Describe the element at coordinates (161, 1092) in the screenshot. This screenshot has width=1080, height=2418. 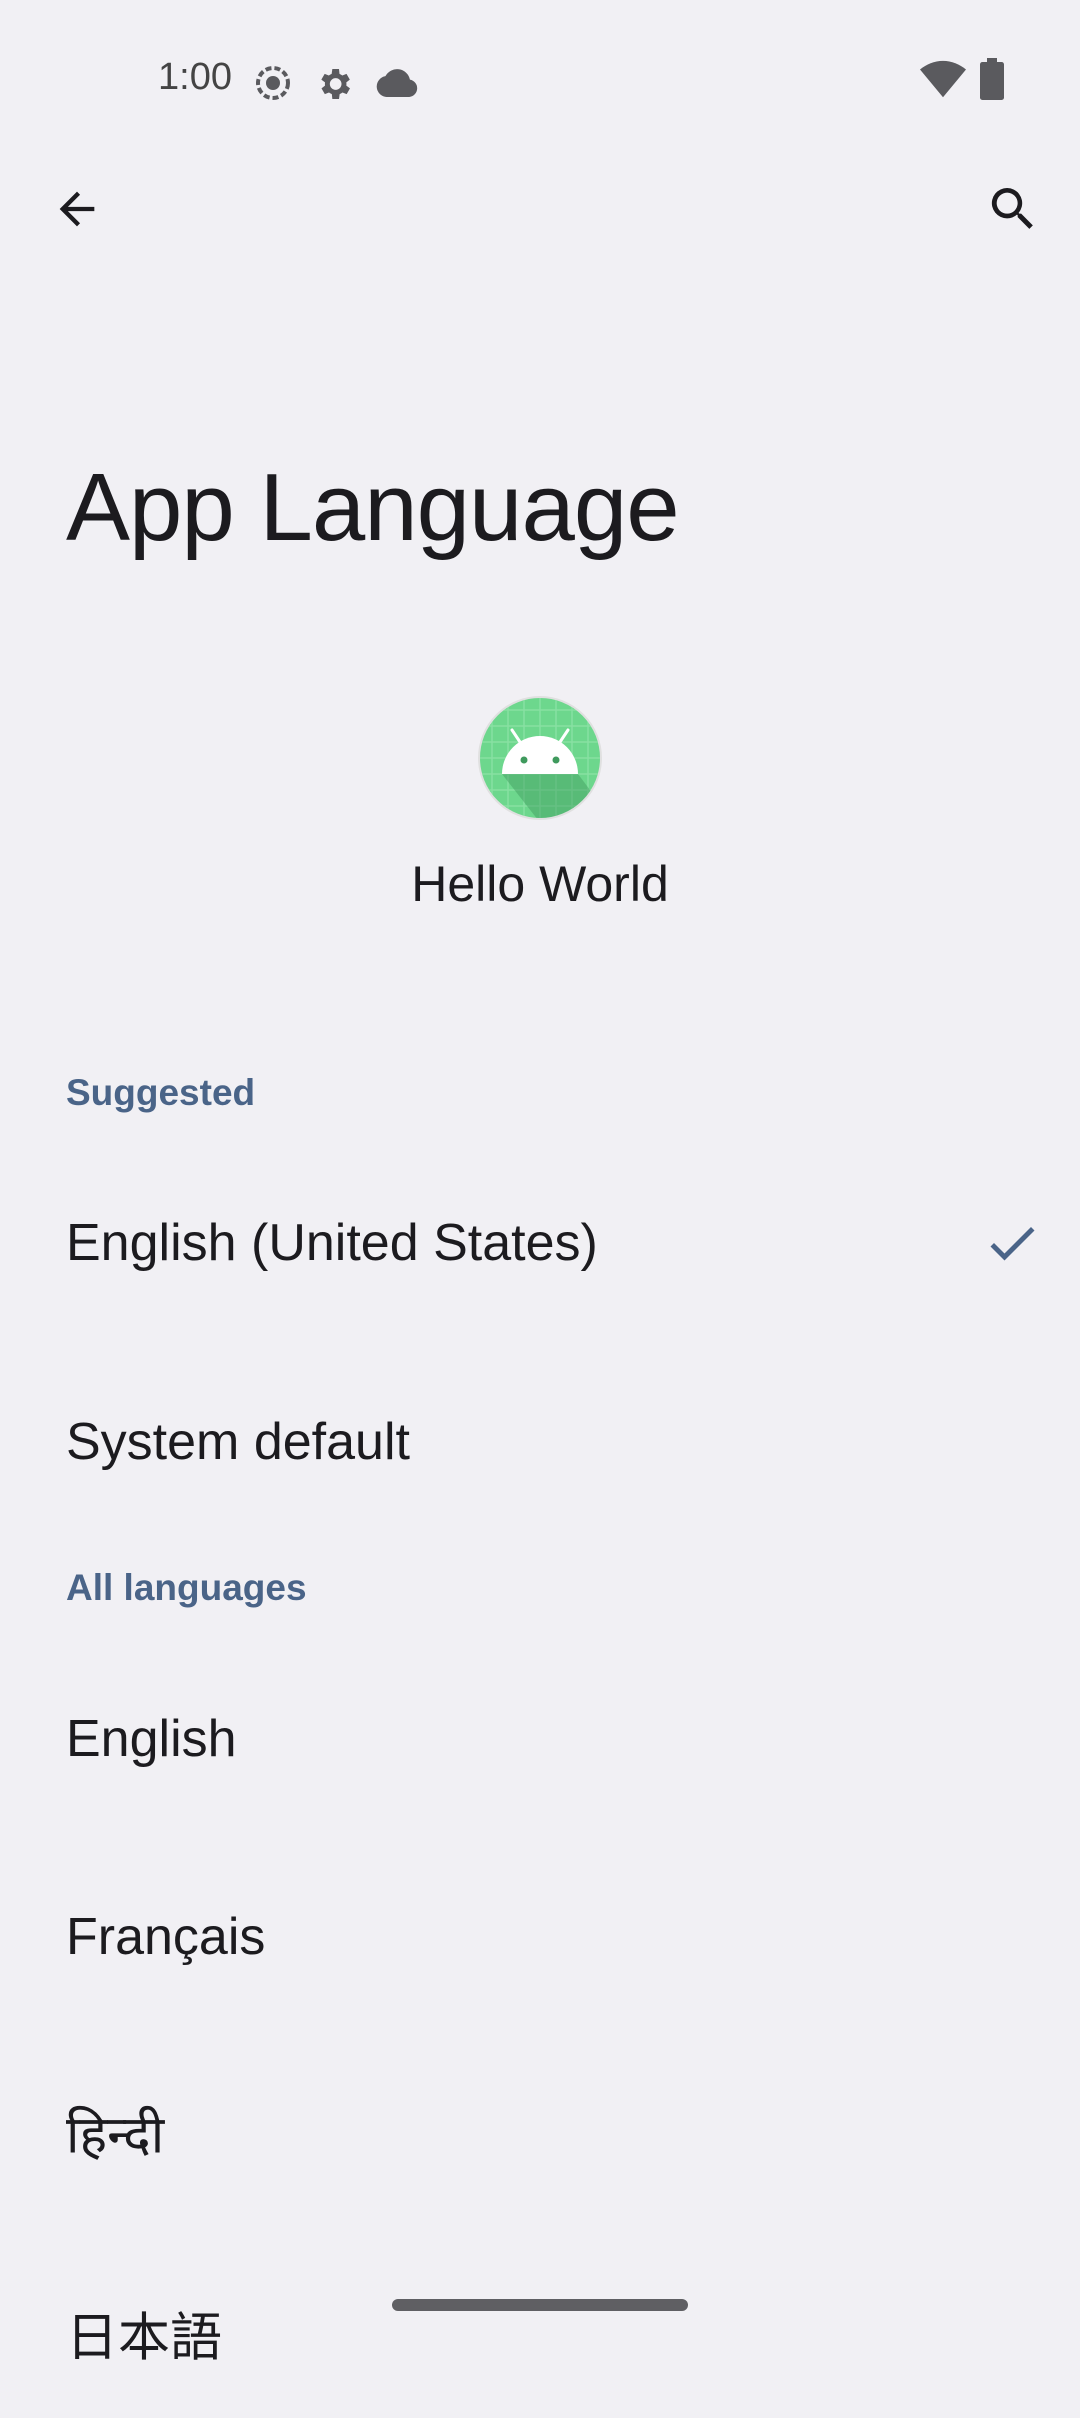
I see `section-header-suggested: Suggested` at that location.